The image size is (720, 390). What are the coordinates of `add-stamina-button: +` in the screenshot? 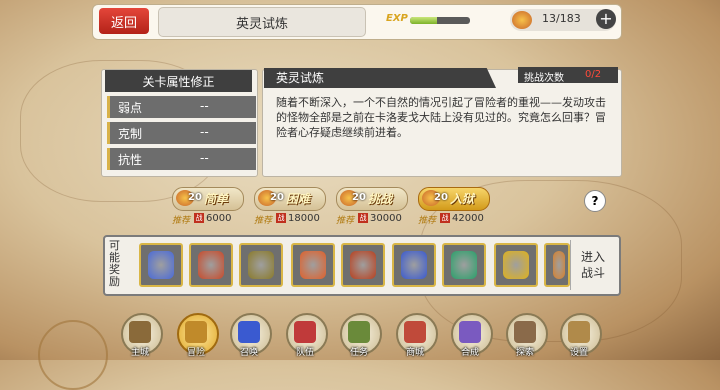 It's located at (606, 19).